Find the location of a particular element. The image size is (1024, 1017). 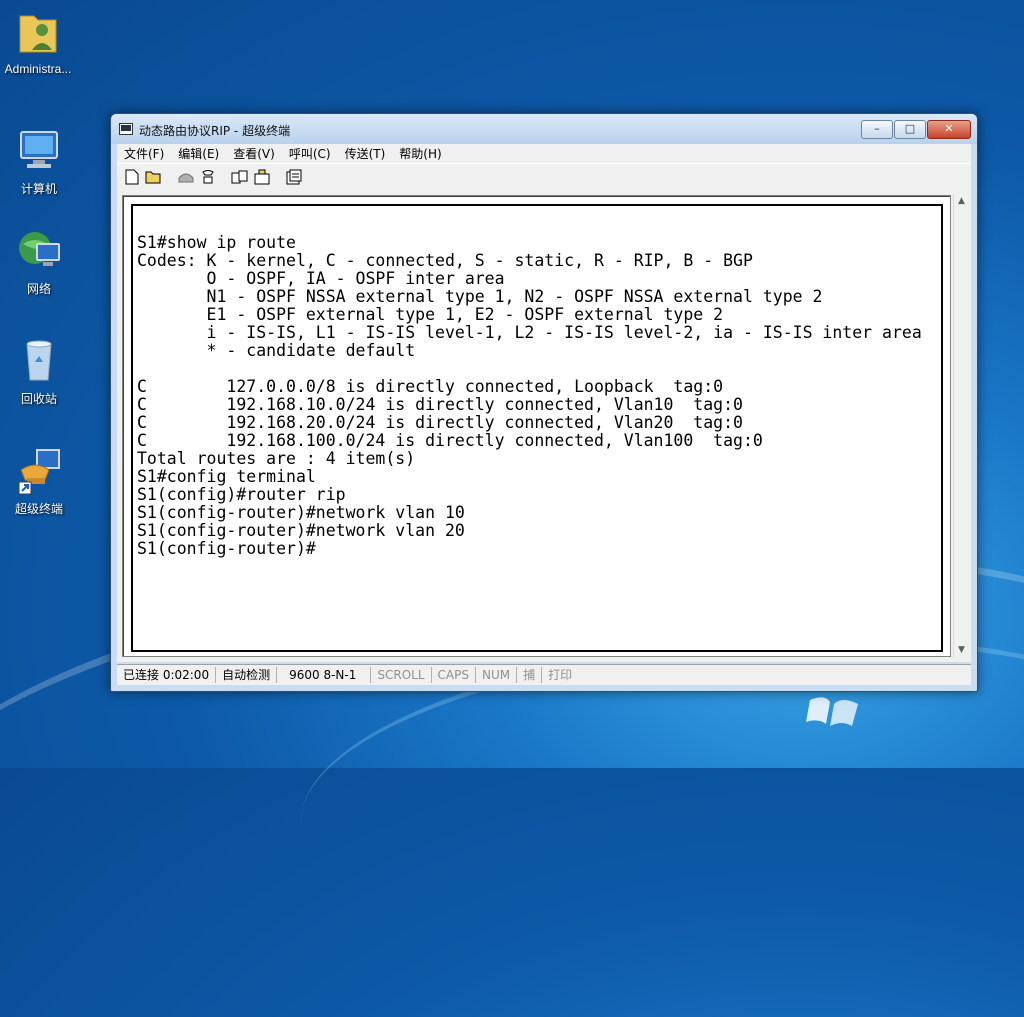

menu-bar: 文件(F) 编辑(E) 查看(V) 呼叫(C) 传送(T) 帮助(H) is located at coordinates (544, 153).